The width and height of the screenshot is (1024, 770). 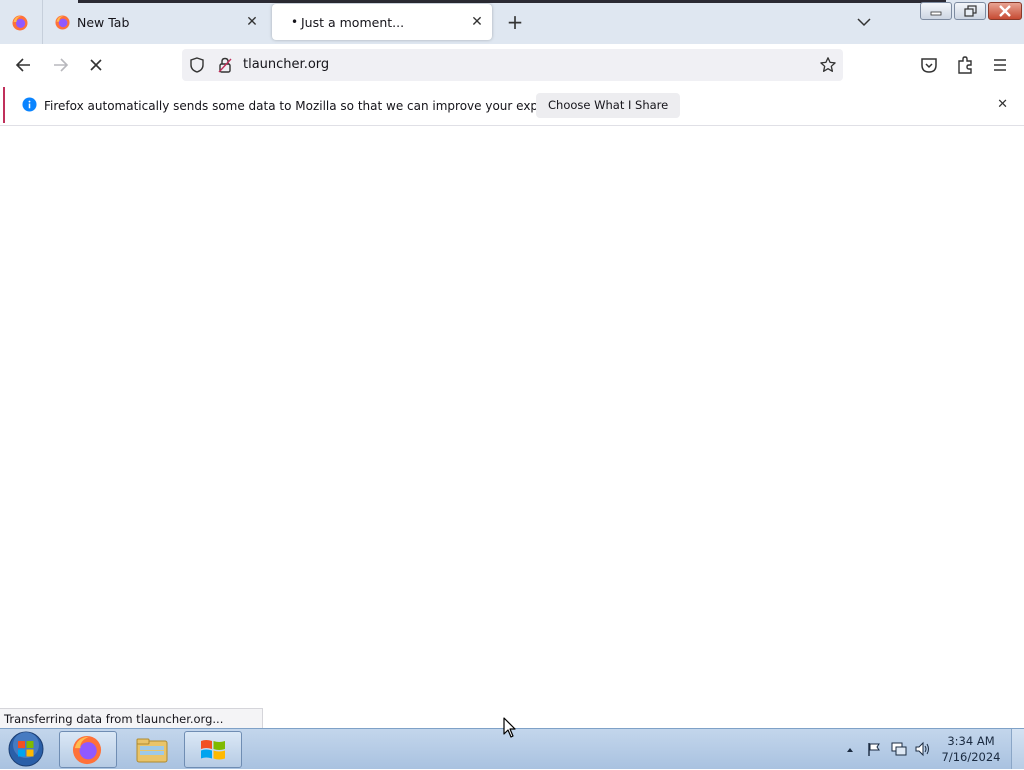 I want to click on tab-loading-indicator: •, so click(x=295, y=22).